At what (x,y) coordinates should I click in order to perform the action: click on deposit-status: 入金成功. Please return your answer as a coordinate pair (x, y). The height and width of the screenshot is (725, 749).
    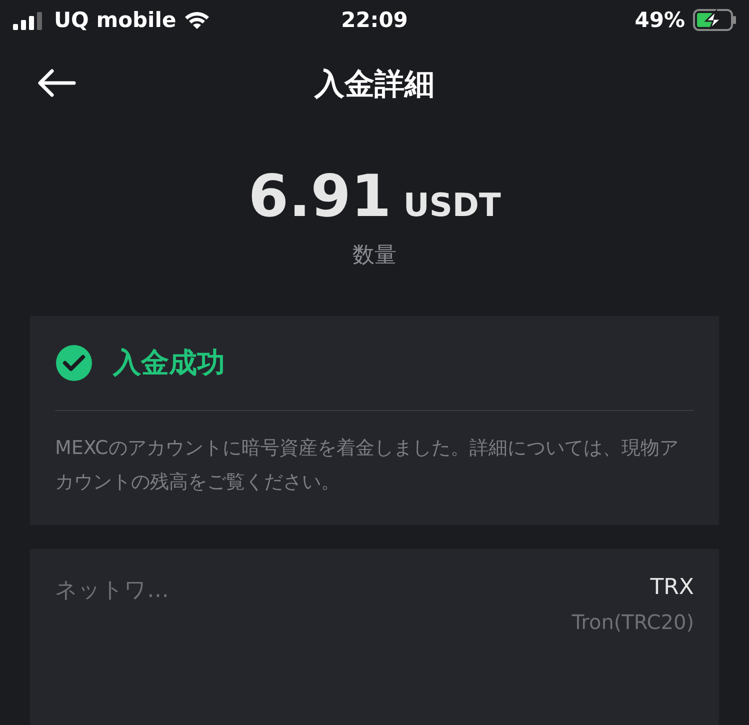
    Looking at the image, I should click on (169, 363).